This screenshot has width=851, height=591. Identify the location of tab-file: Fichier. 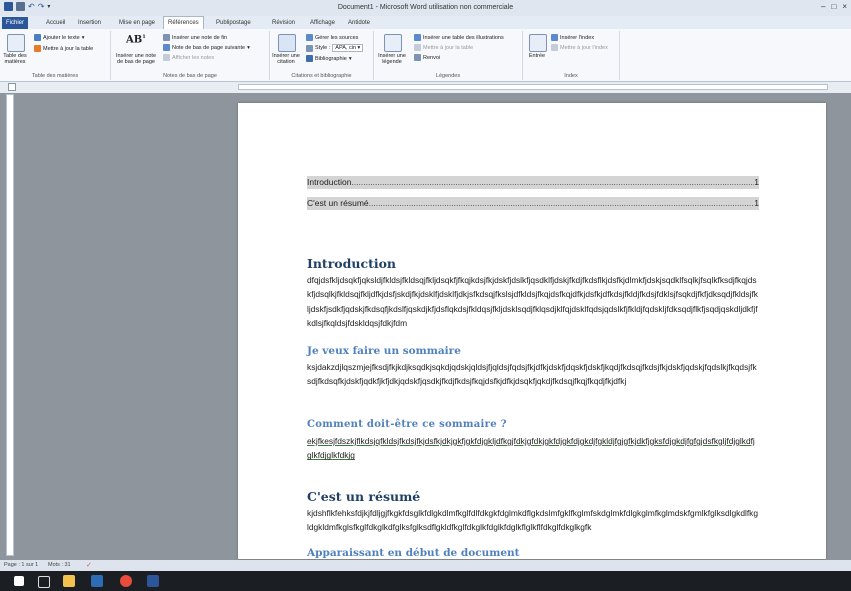
(15, 23).